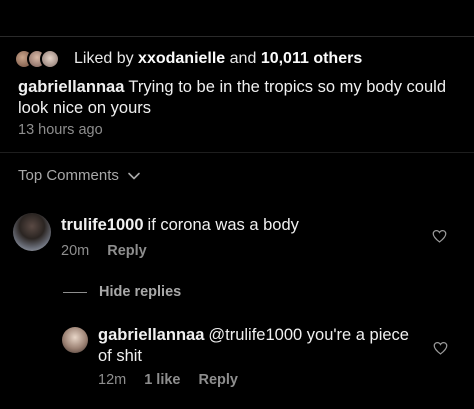 Image resolution: width=474 pixels, height=409 pixels. I want to click on reply-meta: 12m 1 like Reply, so click(168, 380).